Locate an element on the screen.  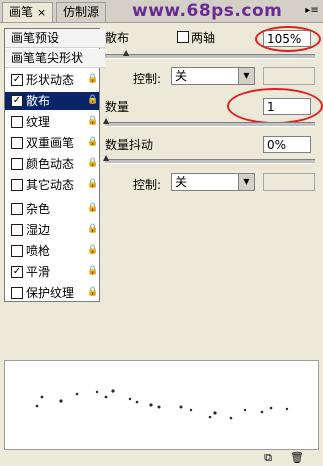
list-item-label: 平滑 is located at coordinates (38, 272).